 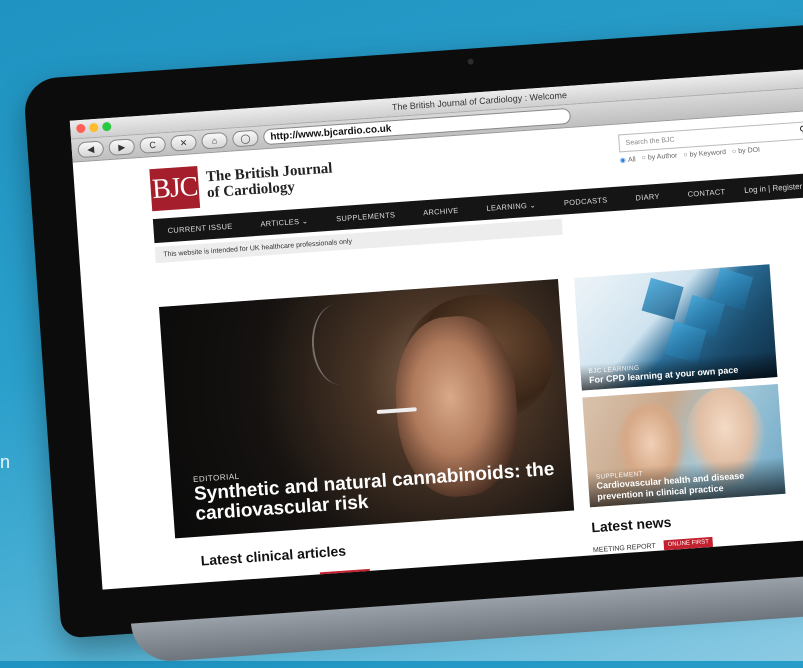 What do you see at coordinates (704, 154) in the screenshot?
I see `search-option-keyword: by Keyword` at bounding box center [704, 154].